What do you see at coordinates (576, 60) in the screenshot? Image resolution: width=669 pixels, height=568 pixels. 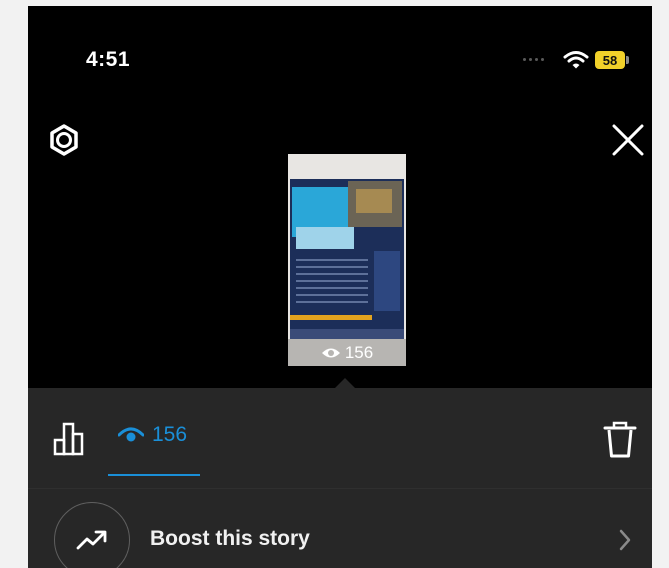 I see `wifi-icon` at bounding box center [576, 60].